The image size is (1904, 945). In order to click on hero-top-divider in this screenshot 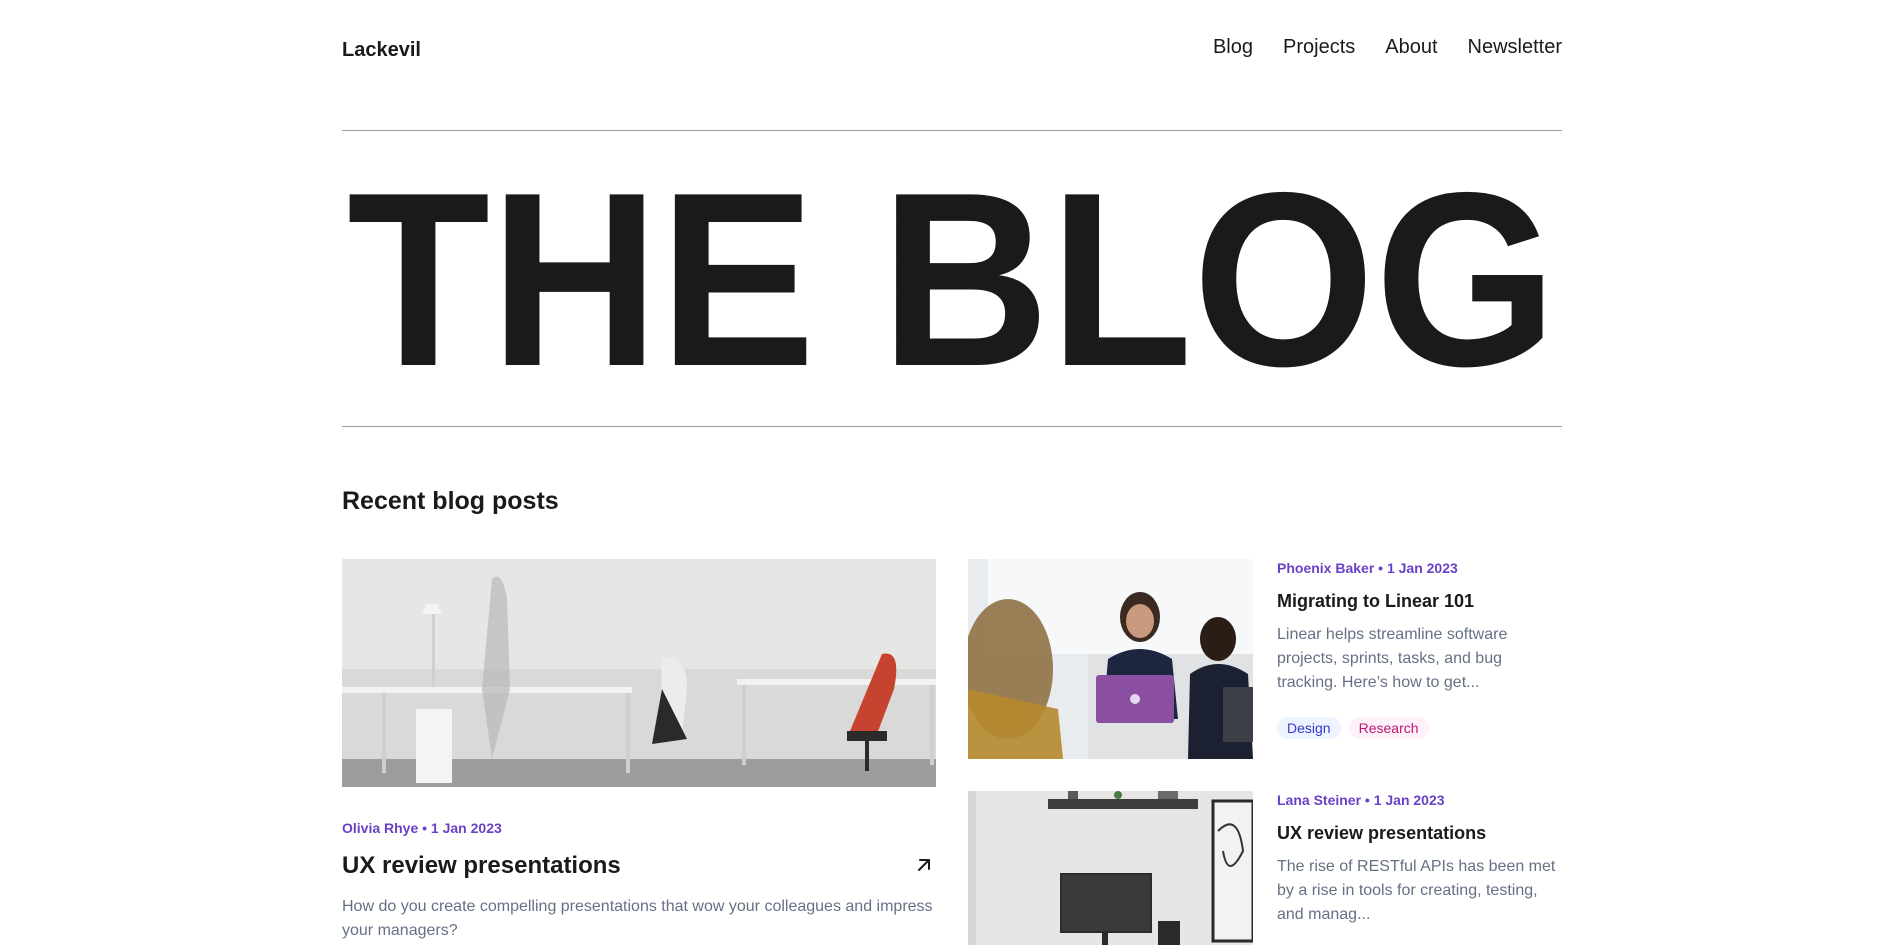, I will do `click(952, 130)`.